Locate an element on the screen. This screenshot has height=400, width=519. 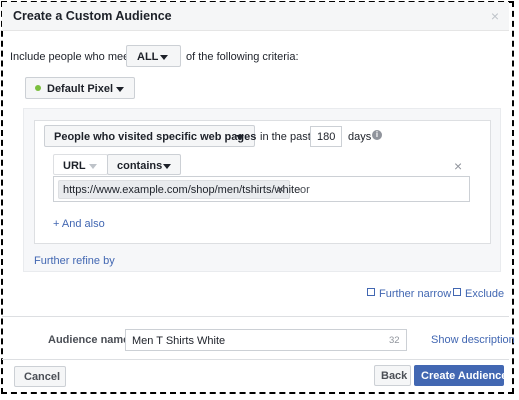
url-field-dropdown: URL is located at coordinates (80, 164).